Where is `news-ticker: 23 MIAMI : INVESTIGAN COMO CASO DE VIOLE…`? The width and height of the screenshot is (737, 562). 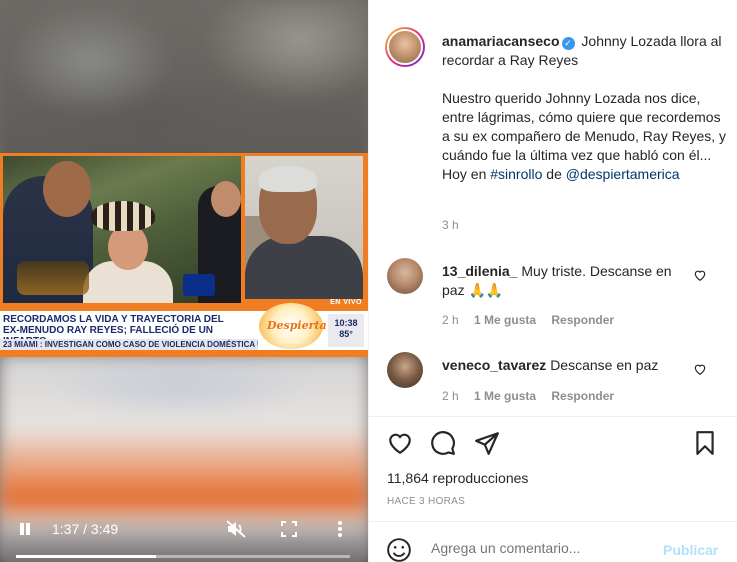 news-ticker: 23 MIAMI : INVESTIGAN COMO CASO DE VIOLE… is located at coordinates (129, 344).